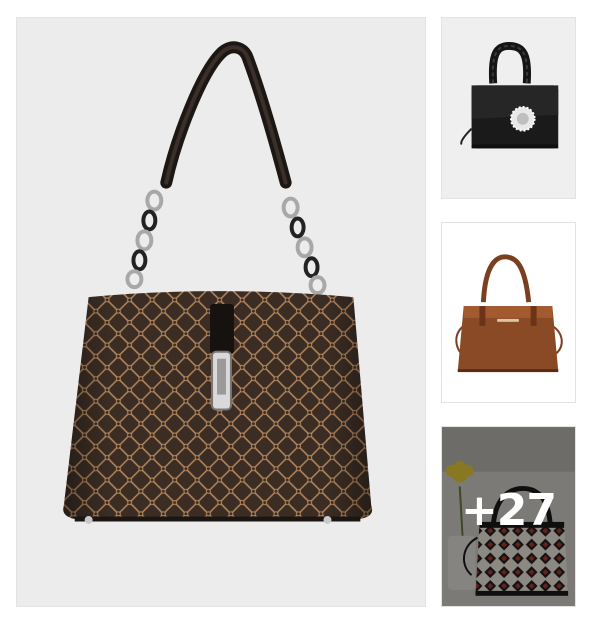 The image size is (591, 625). What do you see at coordinates (508, 510) in the screenshot?
I see `more-images-count: +27` at bounding box center [508, 510].